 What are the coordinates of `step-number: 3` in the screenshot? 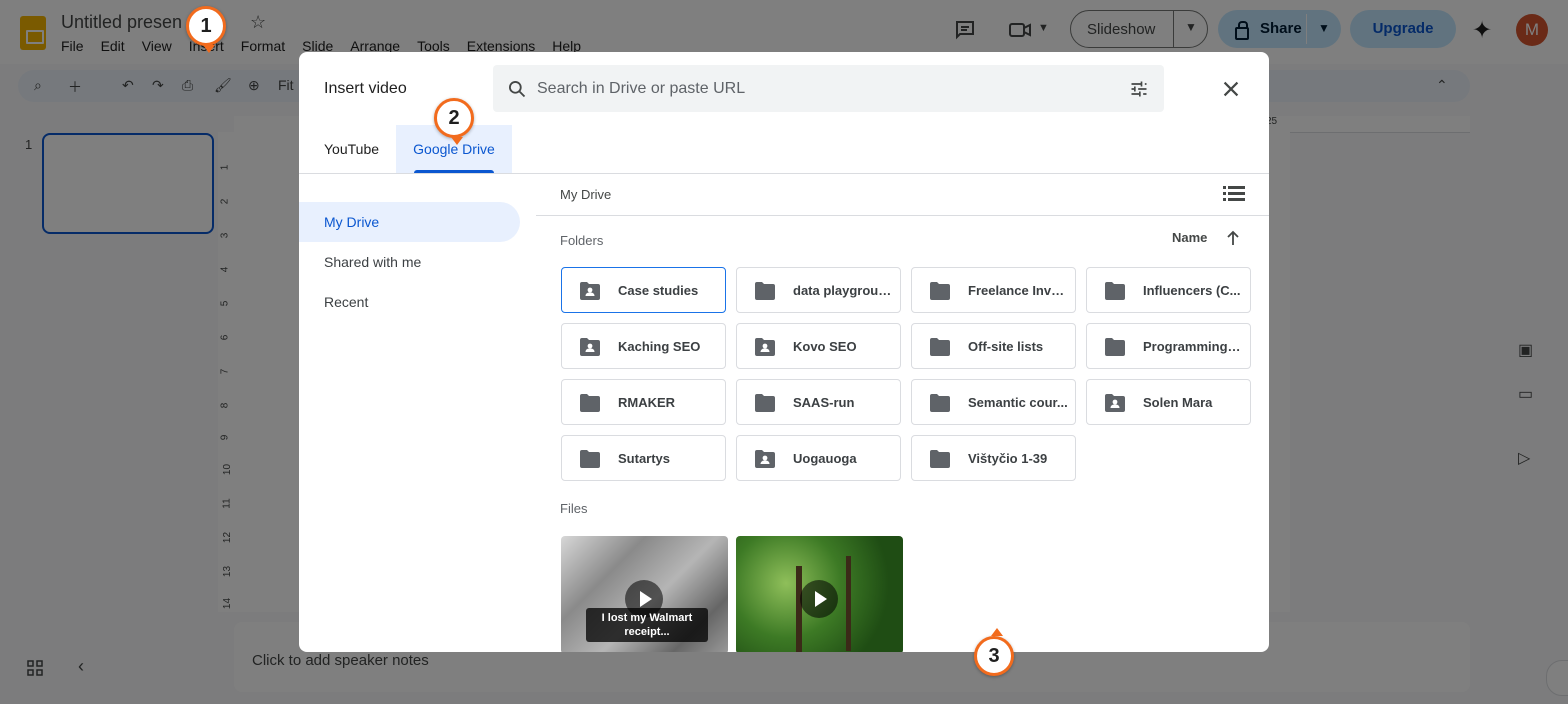 It's located at (994, 656).